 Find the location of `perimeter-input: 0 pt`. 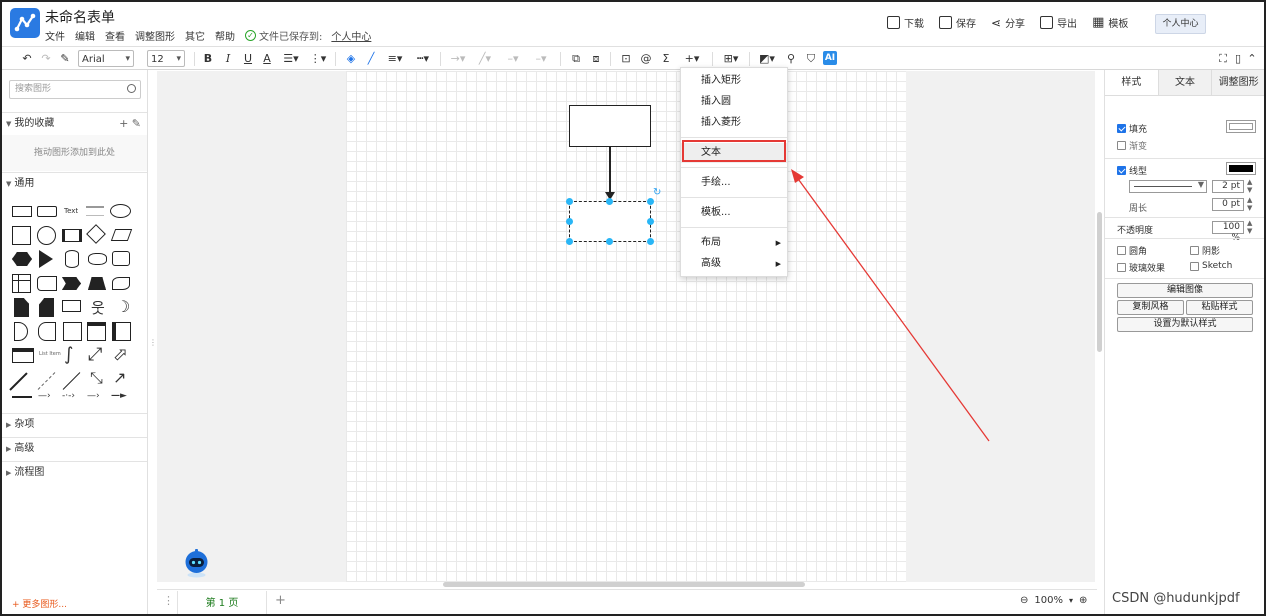

perimeter-input: 0 pt is located at coordinates (1228, 204).